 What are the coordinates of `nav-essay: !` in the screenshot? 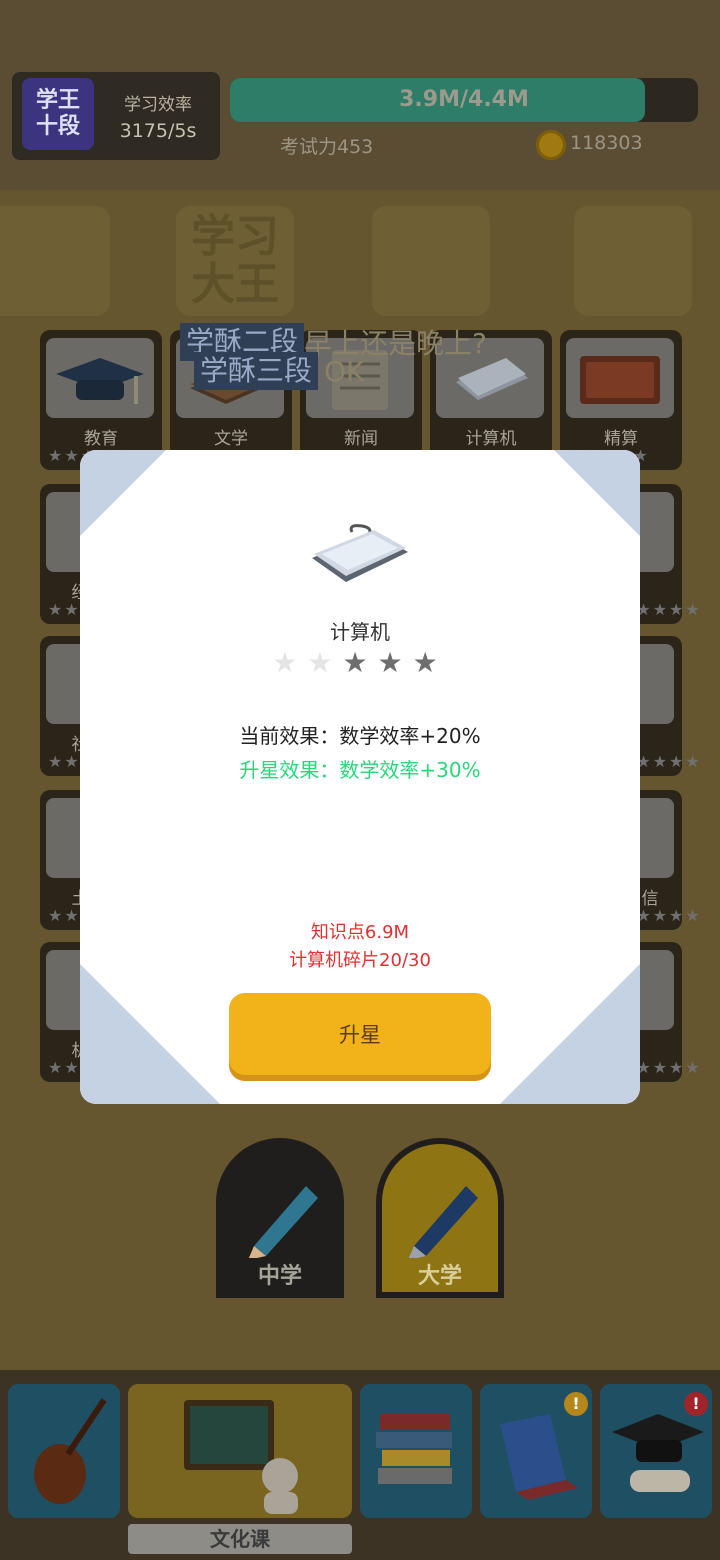 It's located at (536, 1451).